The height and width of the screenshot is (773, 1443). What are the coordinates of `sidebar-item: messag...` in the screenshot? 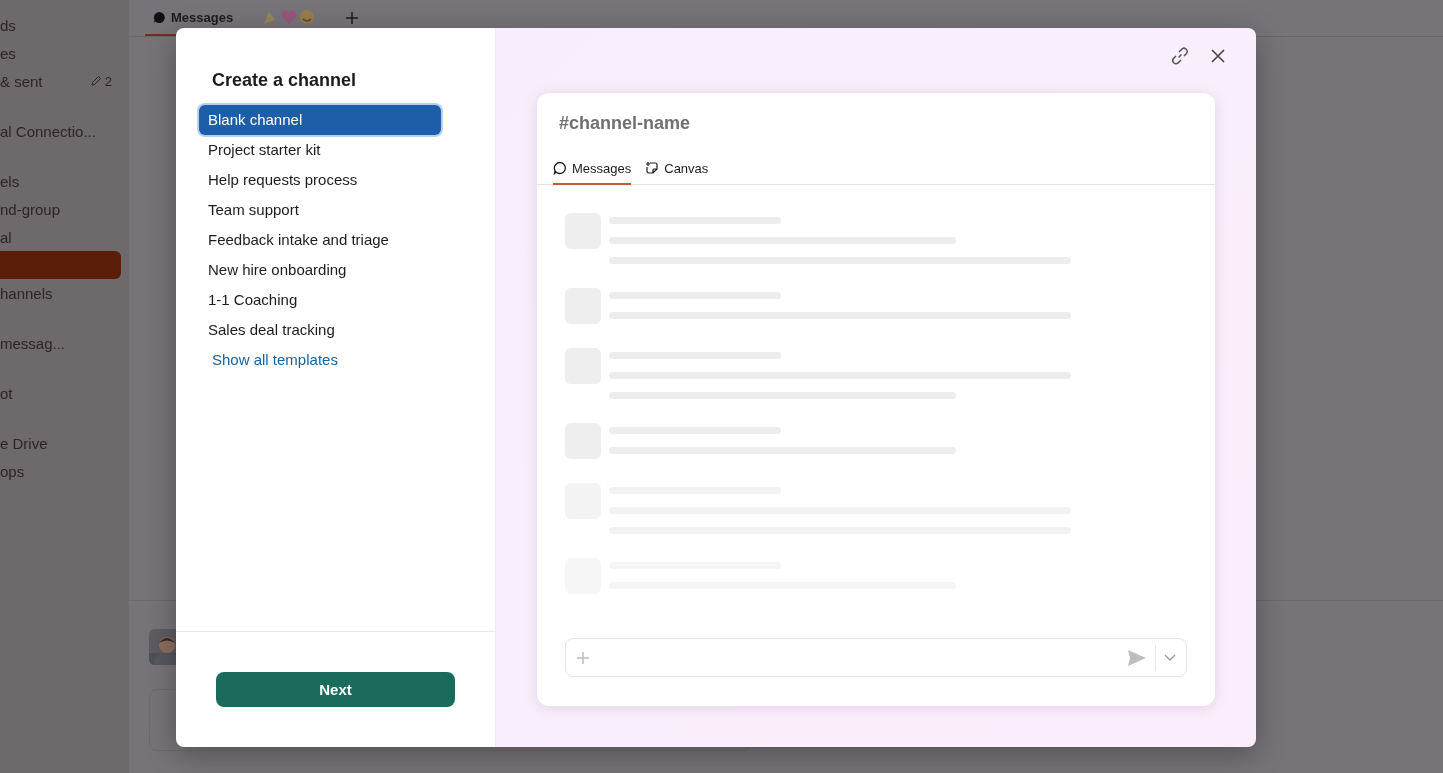 It's located at (64, 343).